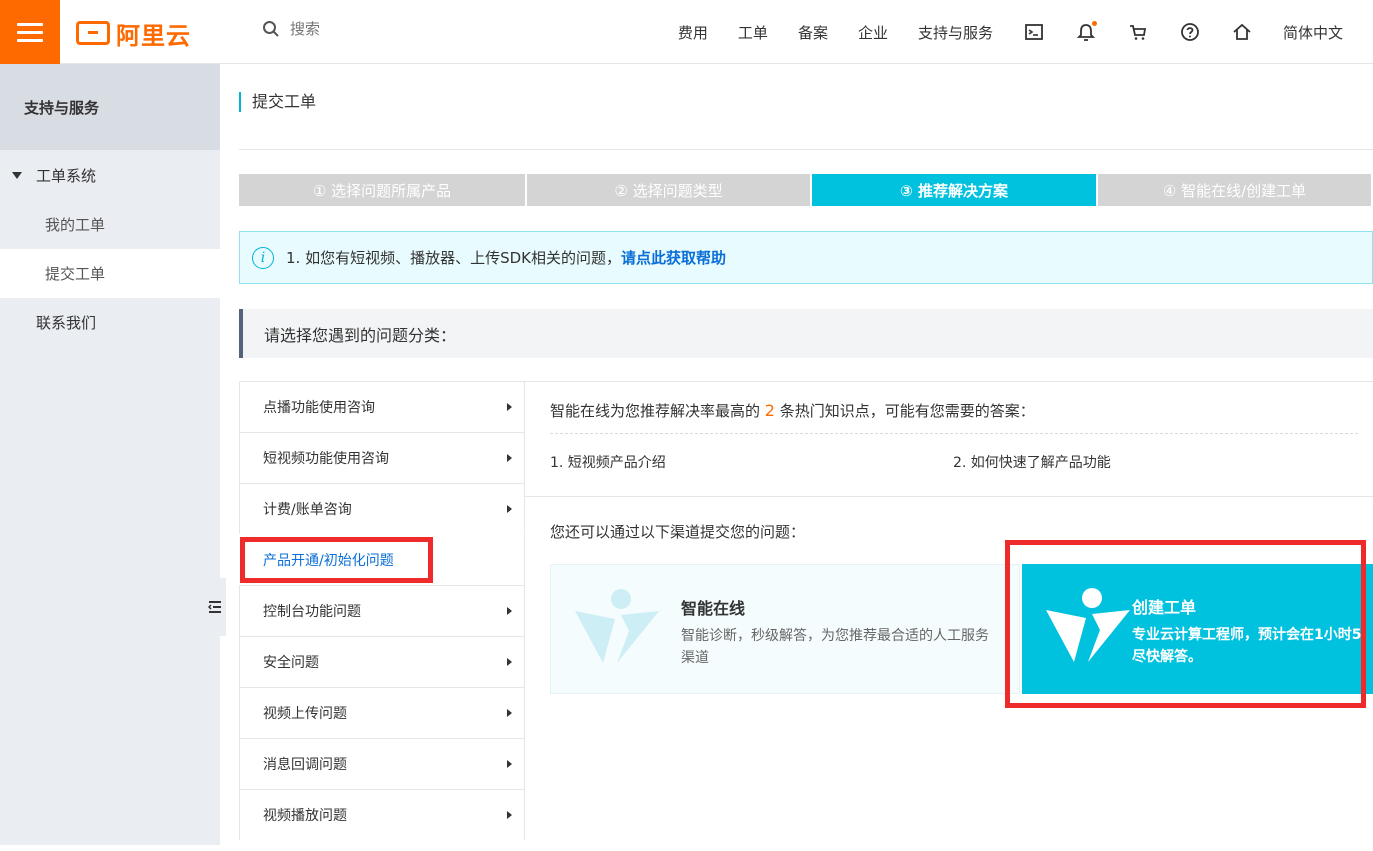  Describe the element at coordinates (277, 102) in the screenshot. I see `page-title: 提交工单` at that location.